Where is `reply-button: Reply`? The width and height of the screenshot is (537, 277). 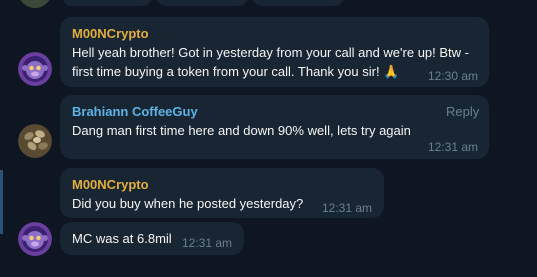 reply-button: Reply is located at coordinates (462, 111).